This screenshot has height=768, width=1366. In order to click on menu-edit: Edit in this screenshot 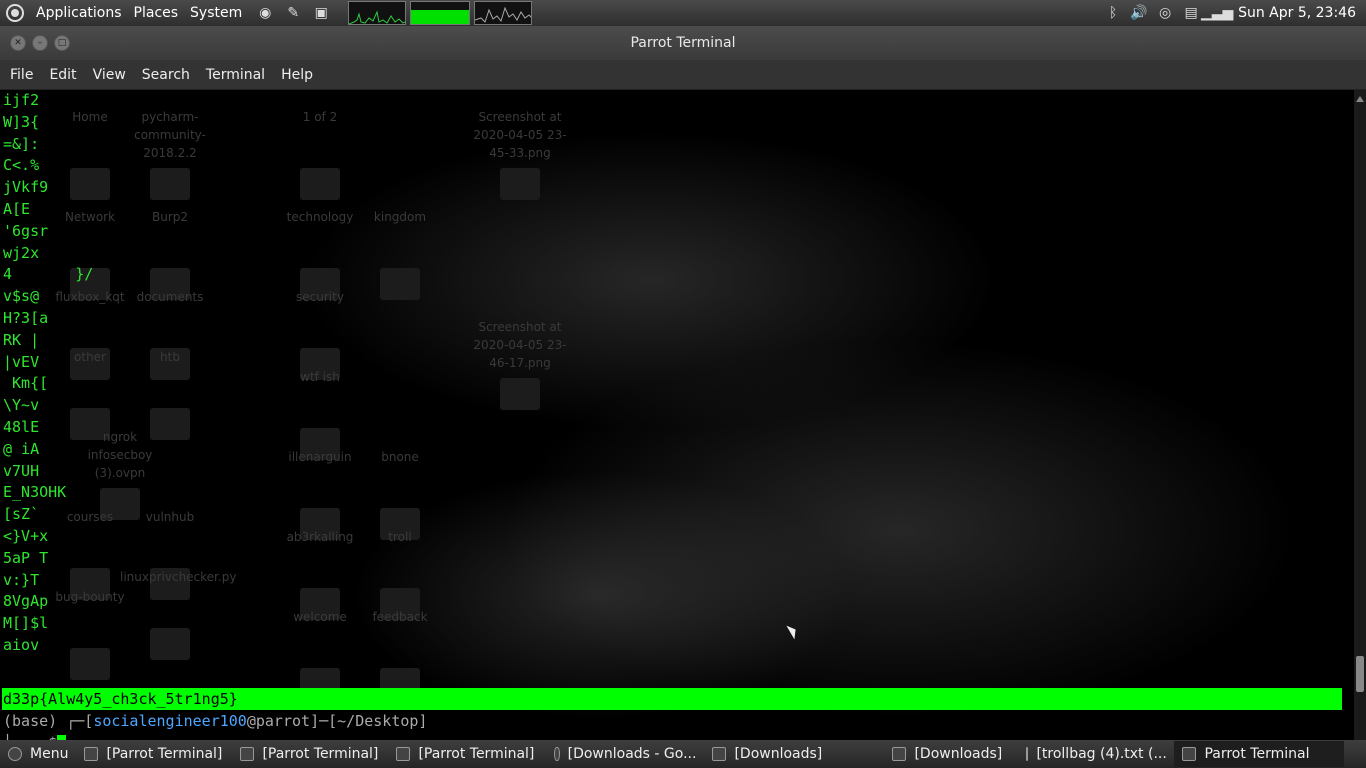, I will do `click(62, 75)`.